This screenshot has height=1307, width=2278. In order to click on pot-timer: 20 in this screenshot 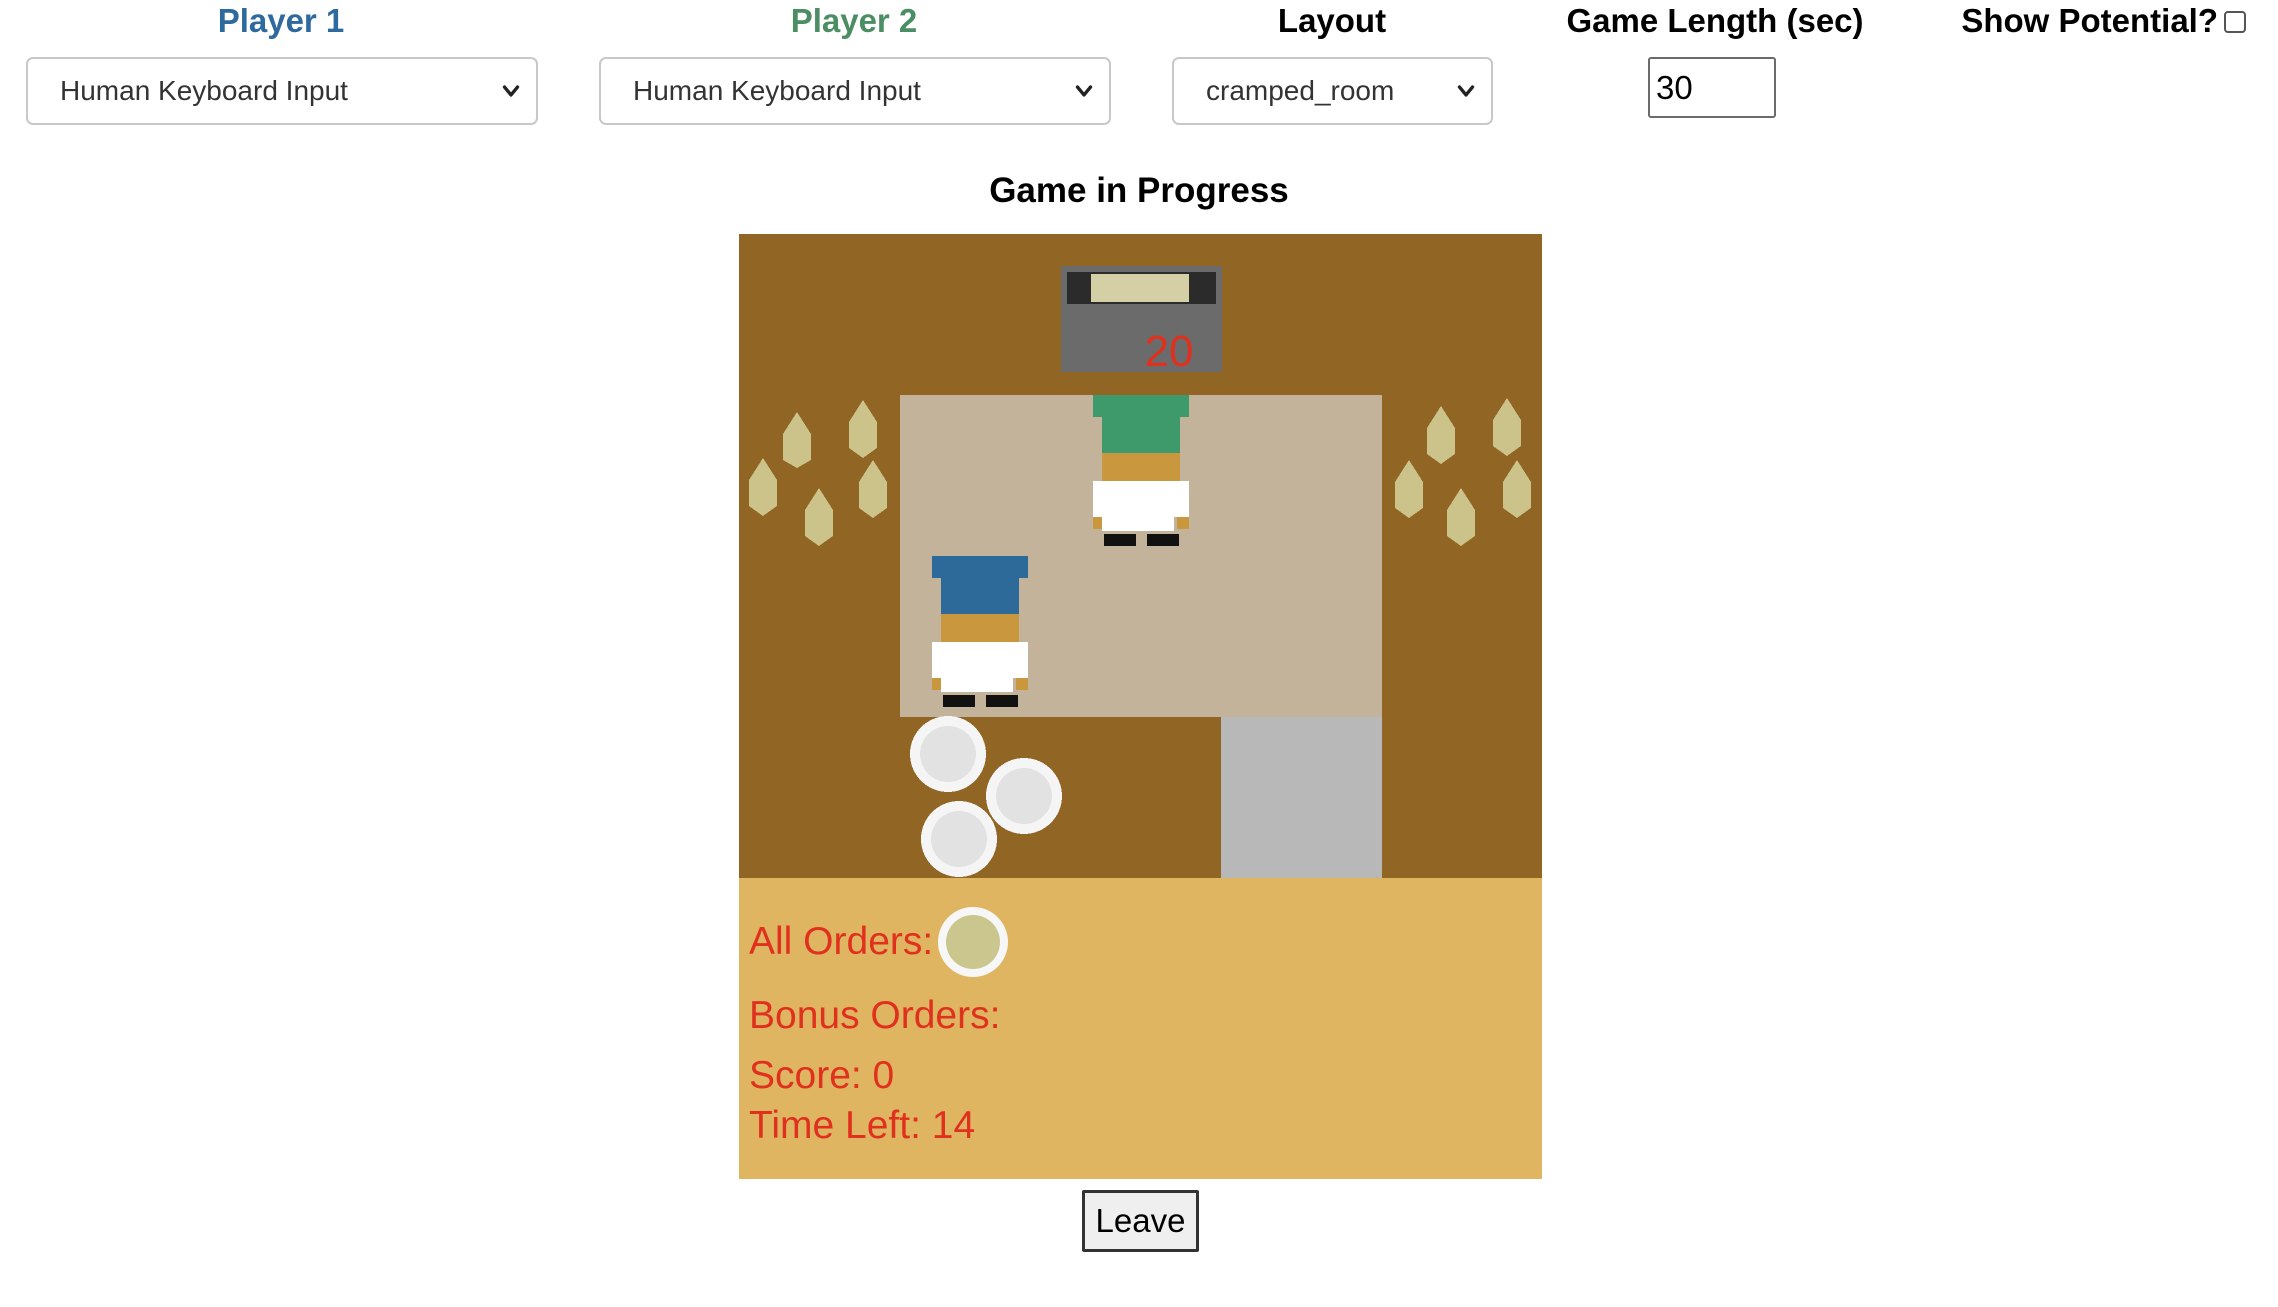, I will do `click(1169, 351)`.